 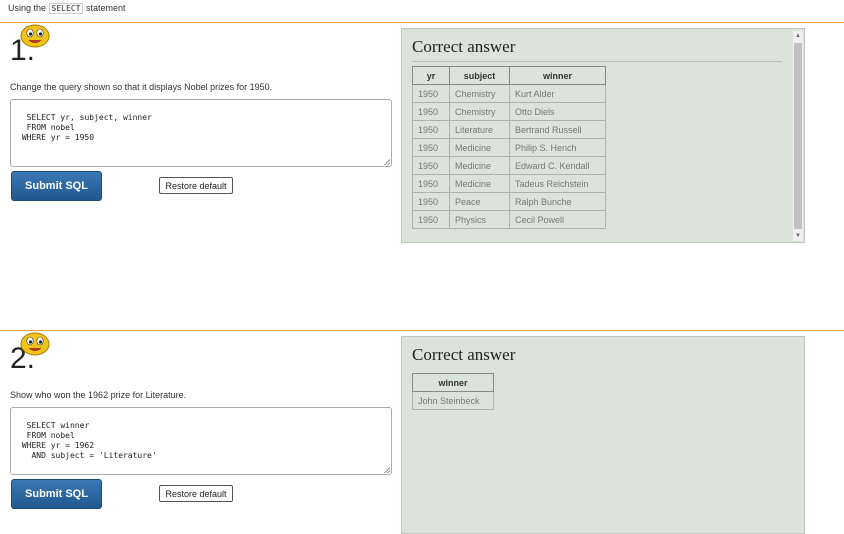 I want to click on scroll-down-icon: ▼, so click(x=798, y=236).